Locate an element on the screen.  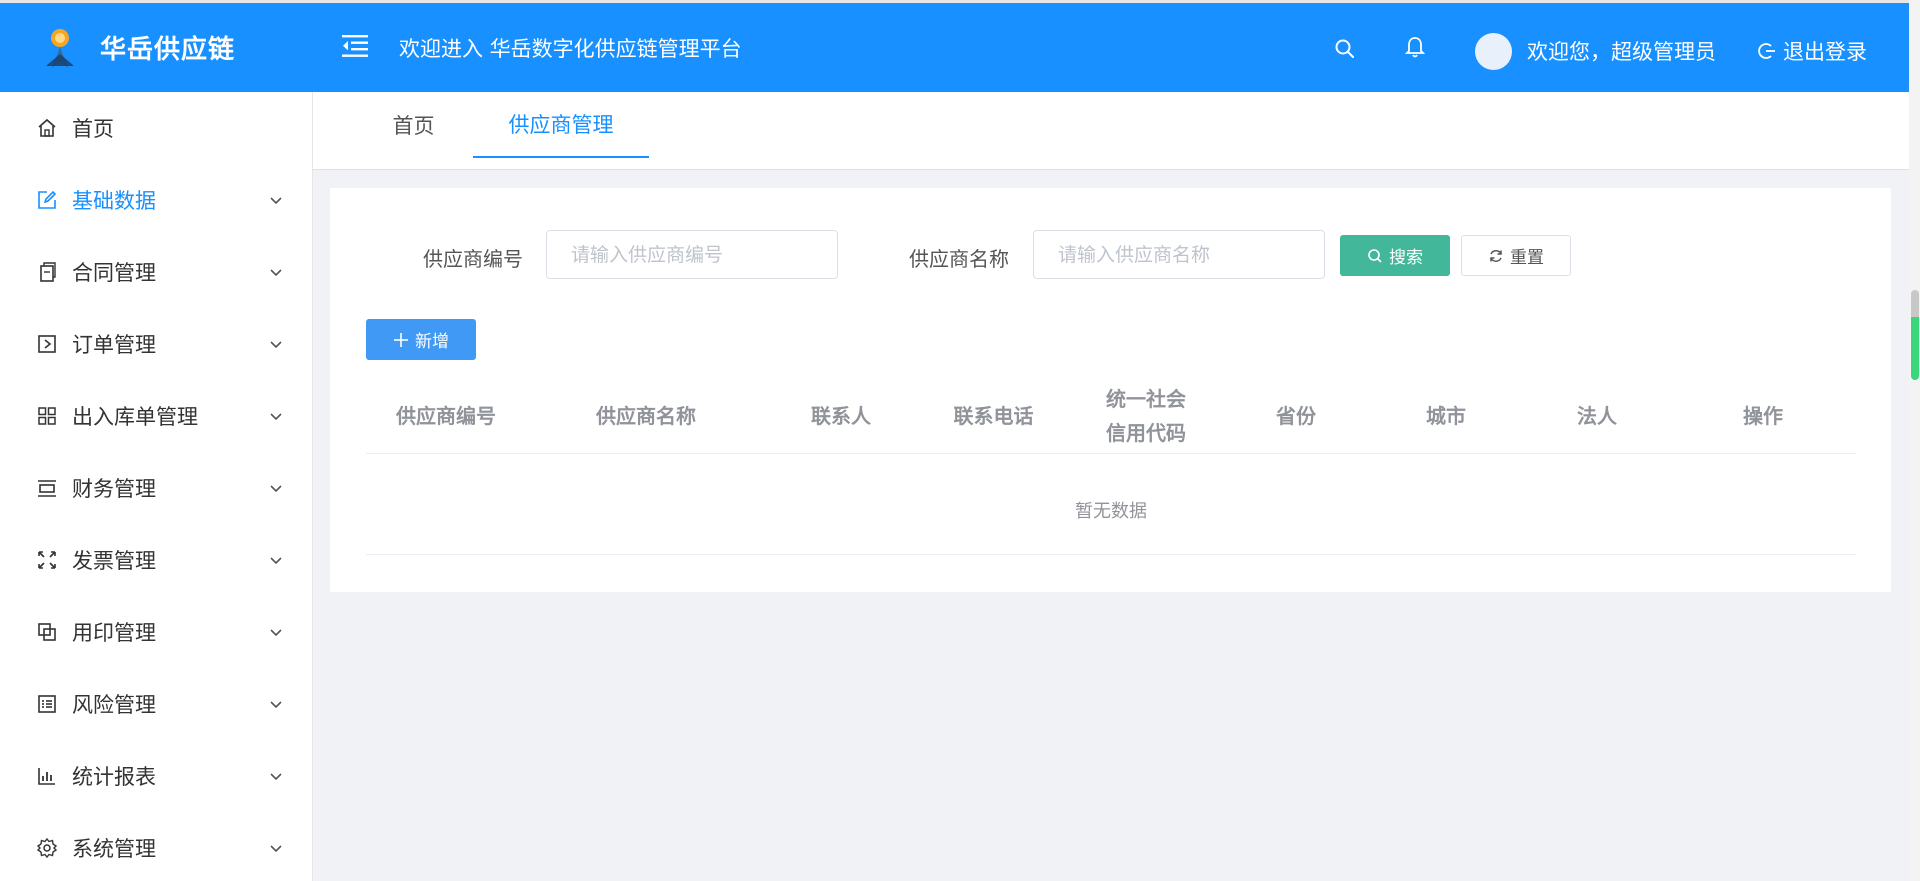
sidebar-item-finance: 财务管理 is located at coordinates (156, 488).